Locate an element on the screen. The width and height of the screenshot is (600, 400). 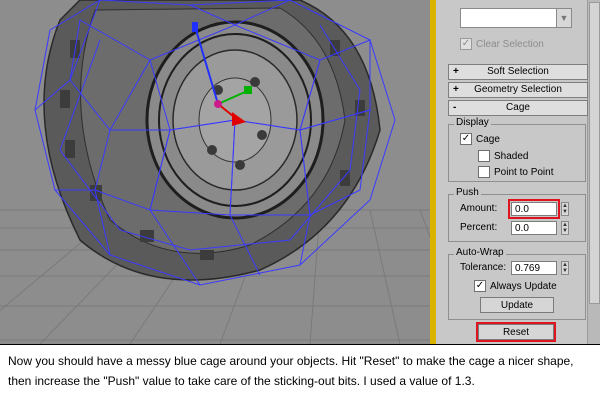
tolerance-field: 0.769 is located at coordinates (534, 268).